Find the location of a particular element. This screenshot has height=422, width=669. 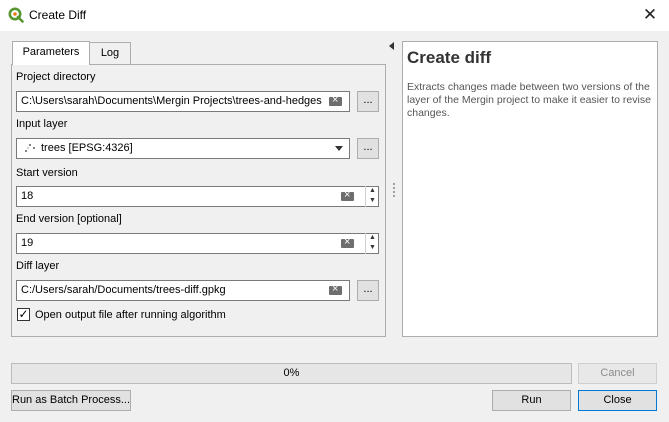

end-version-input: 19 is located at coordinates (197, 243).